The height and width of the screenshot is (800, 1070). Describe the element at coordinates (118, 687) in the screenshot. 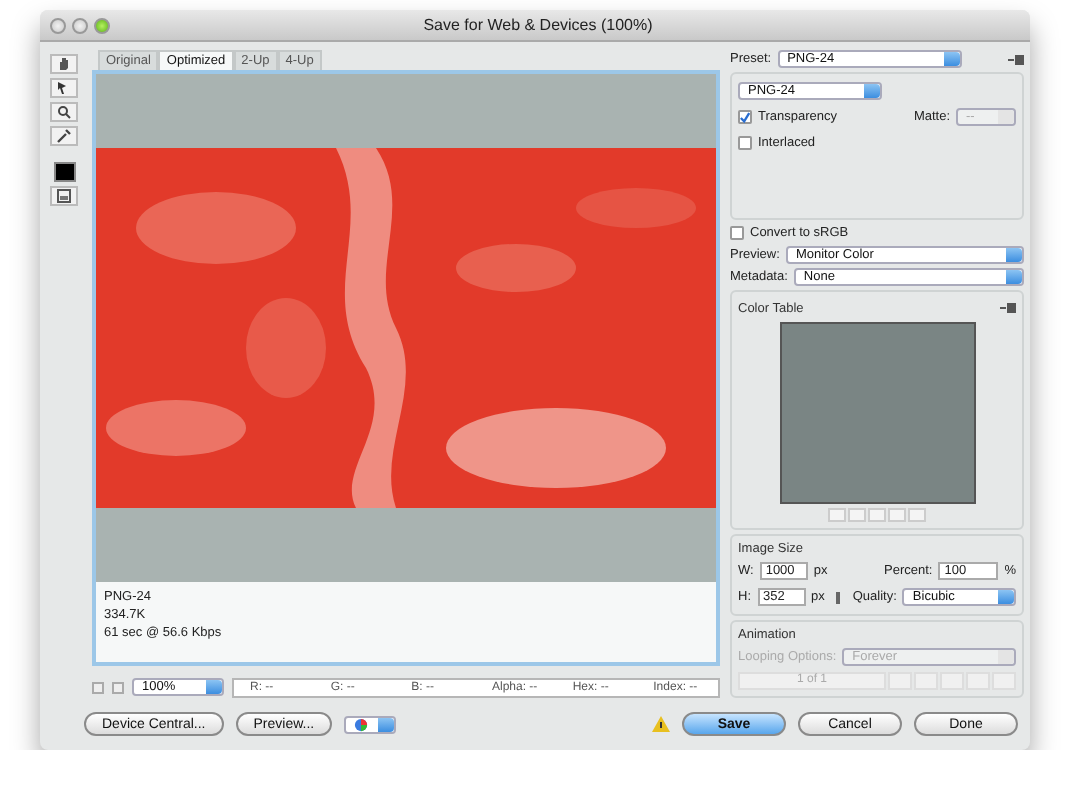

I see `zoom-in-button` at that location.